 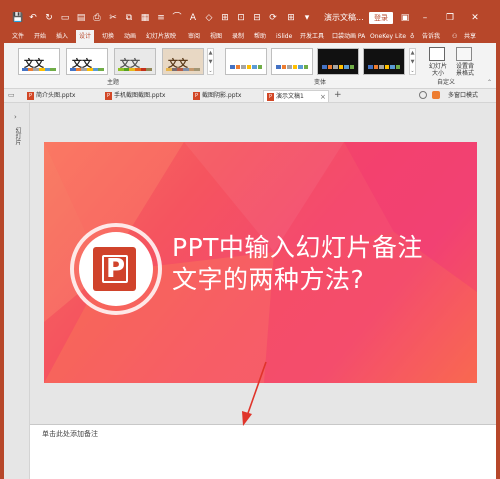 I want to click on multi-window-mode: 多窗口模式, so click(x=463, y=96).